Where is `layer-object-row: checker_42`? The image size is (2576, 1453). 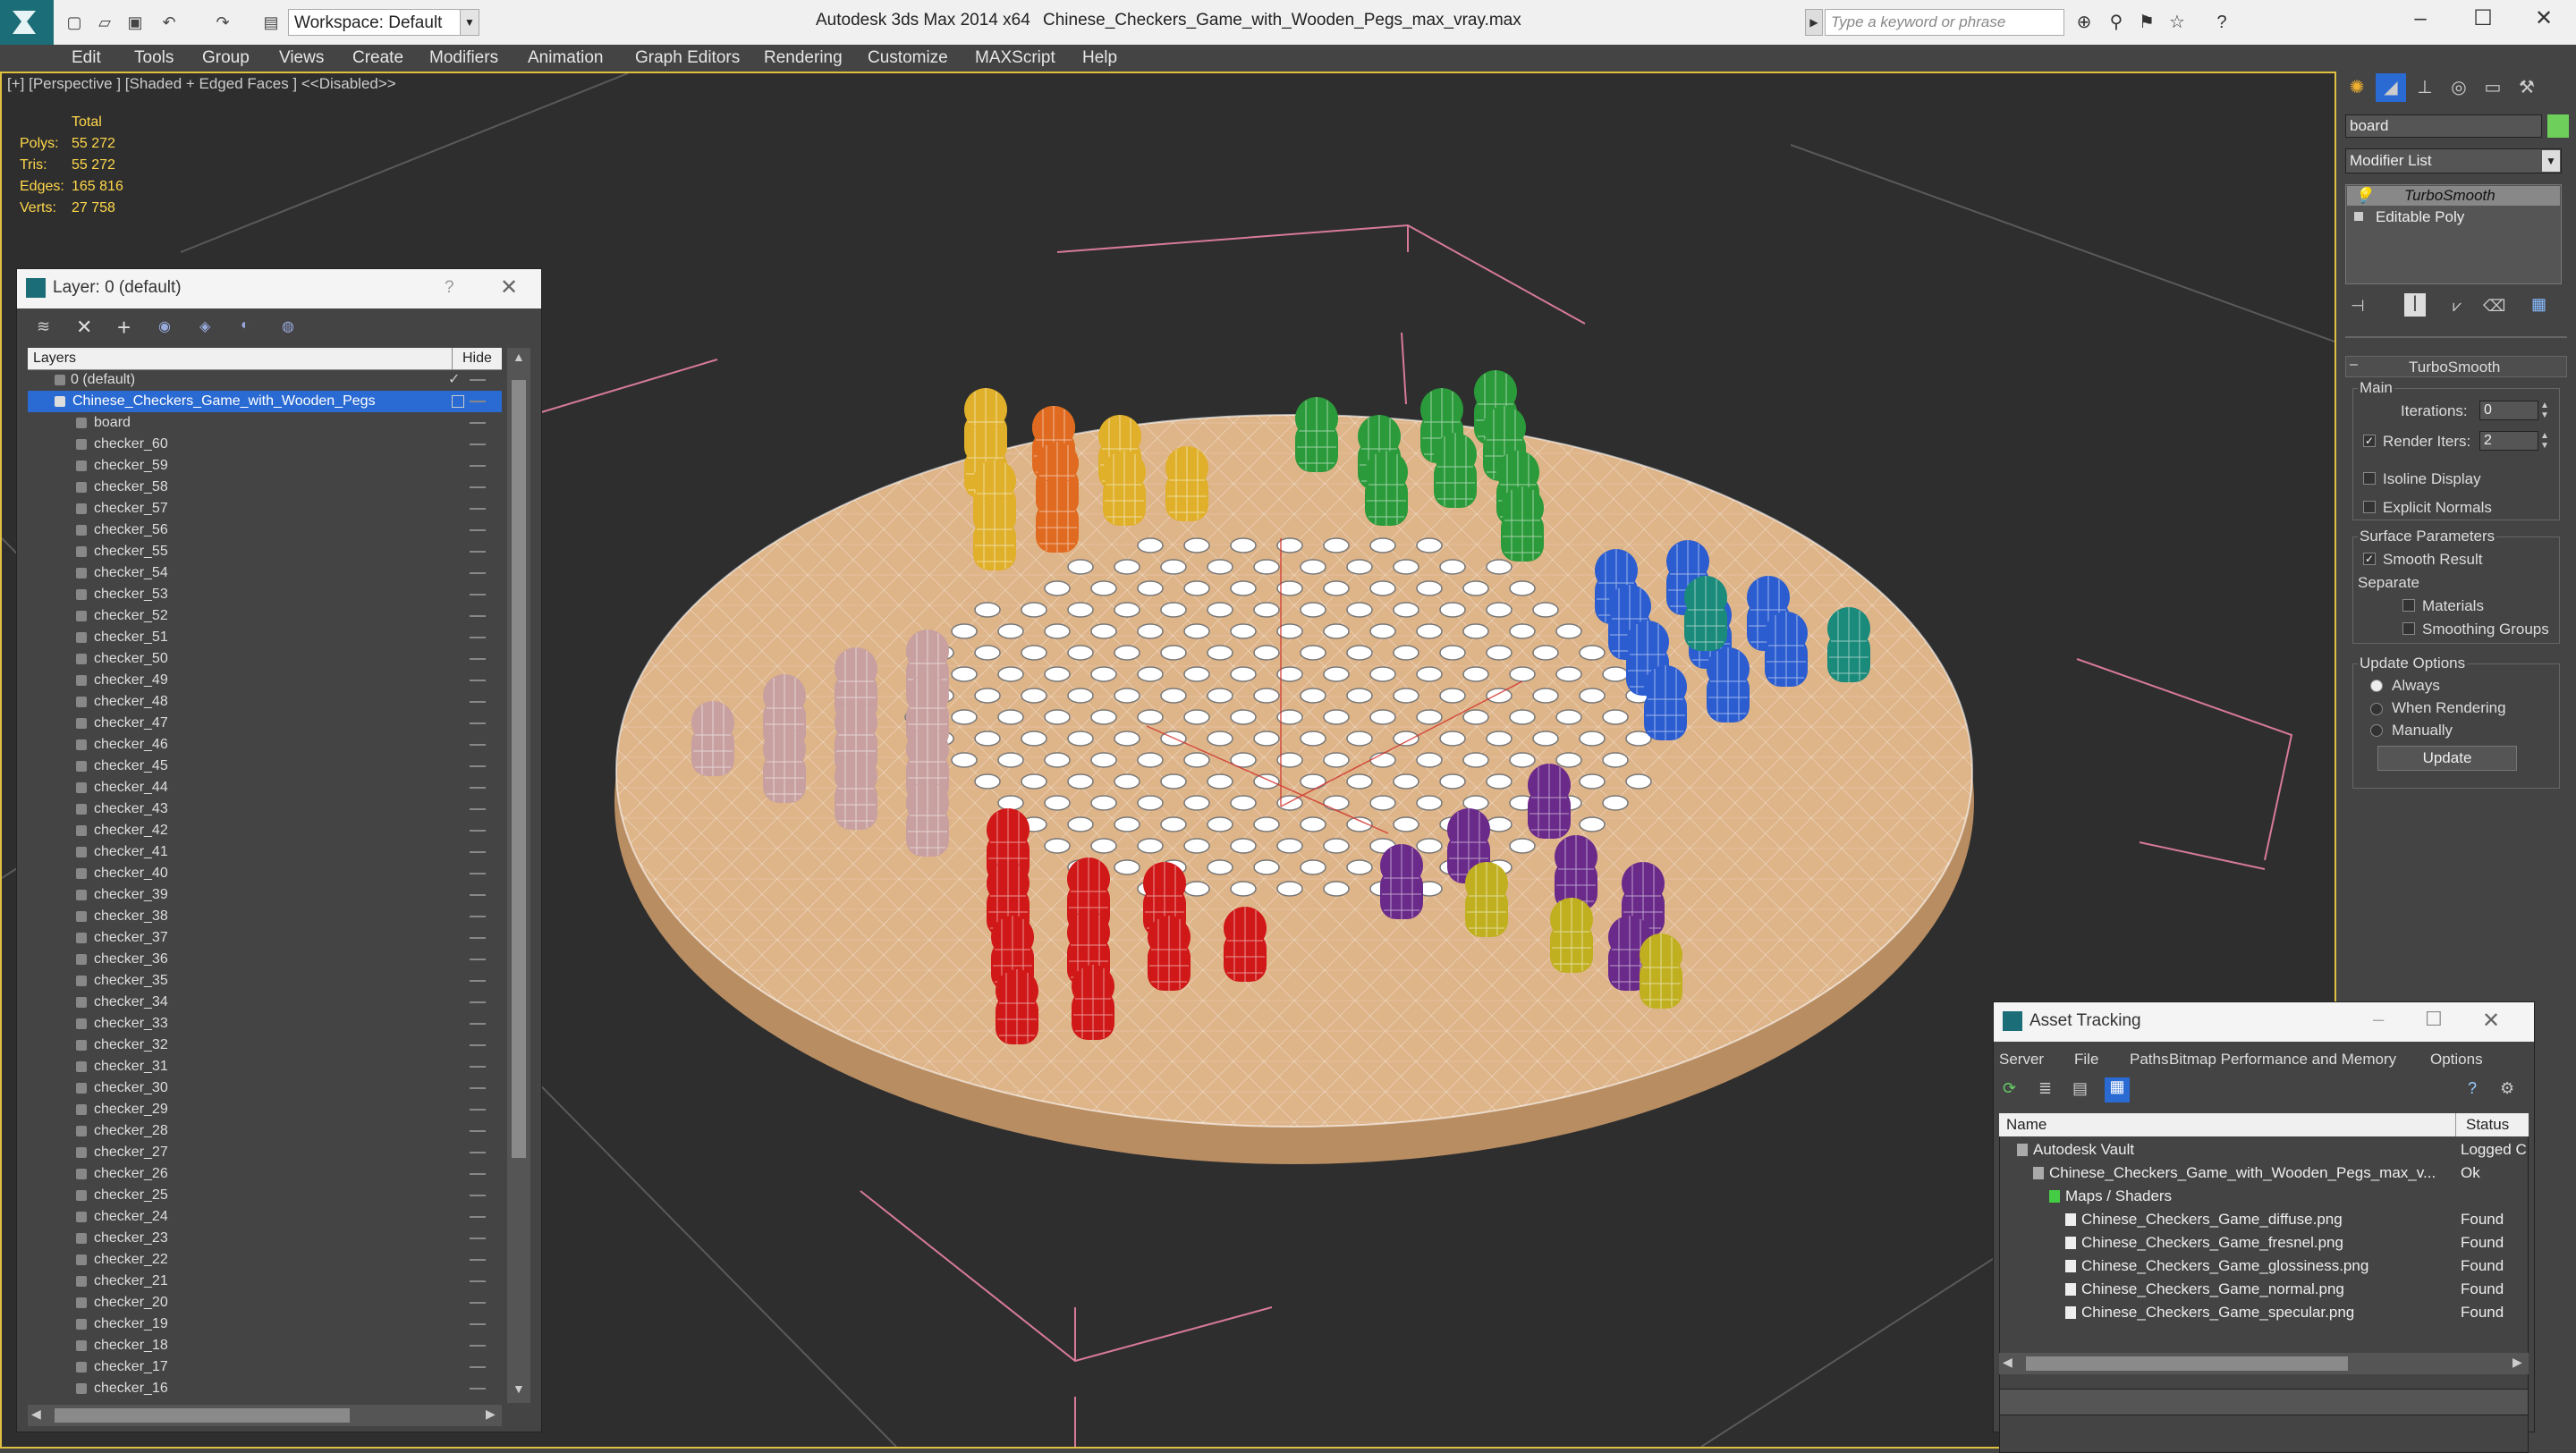 layer-object-row: checker_42 is located at coordinates (265, 831).